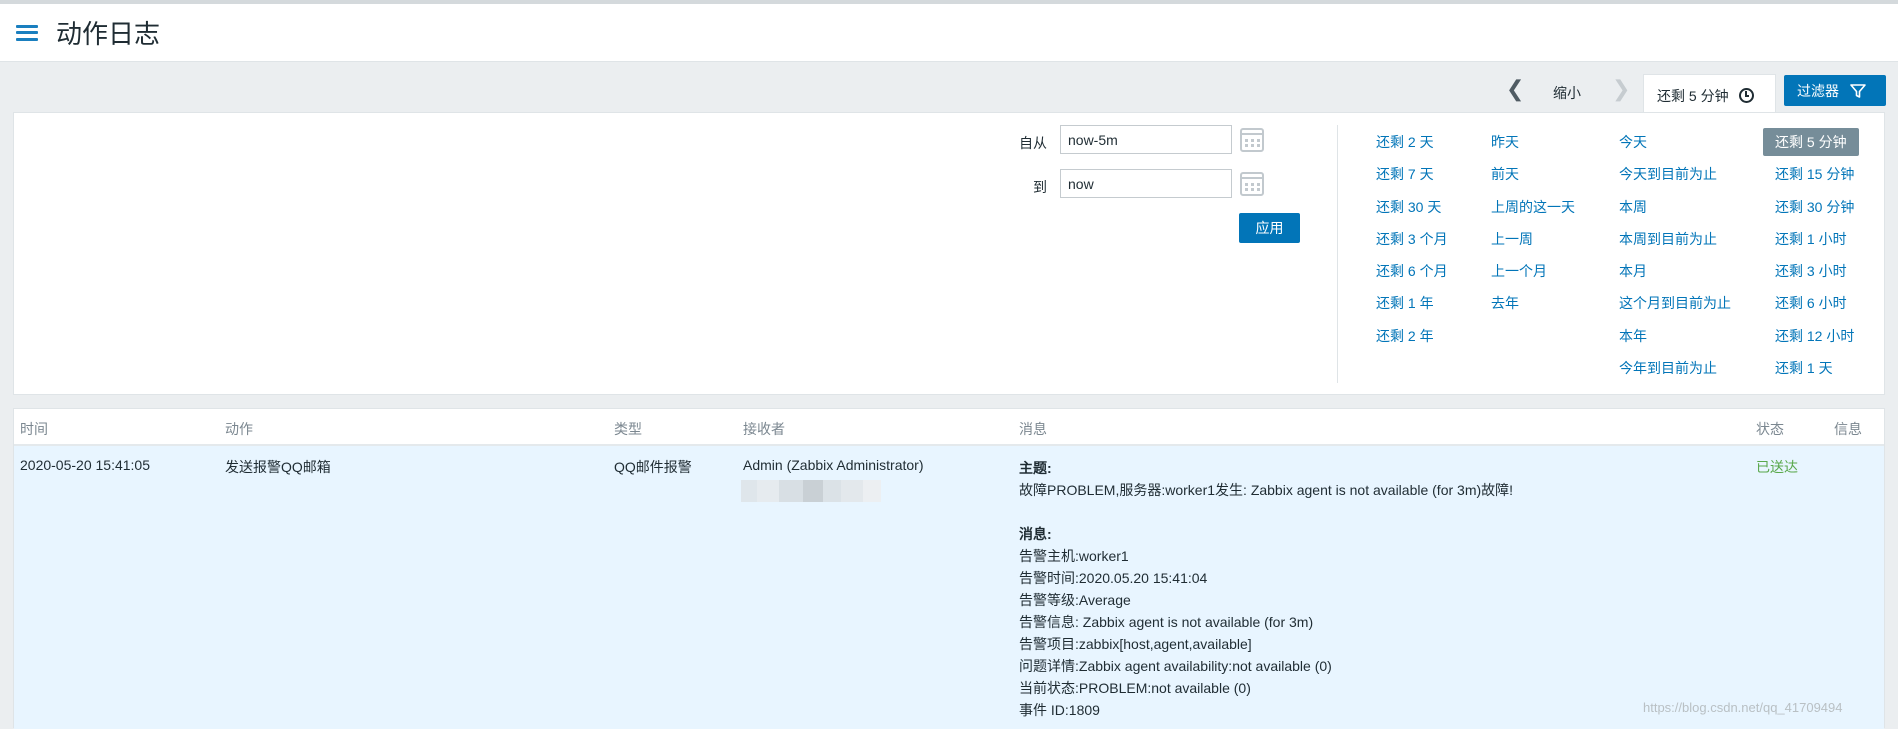 The image size is (1898, 729). I want to click on quick-range-link: 本年, so click(1633, 336).